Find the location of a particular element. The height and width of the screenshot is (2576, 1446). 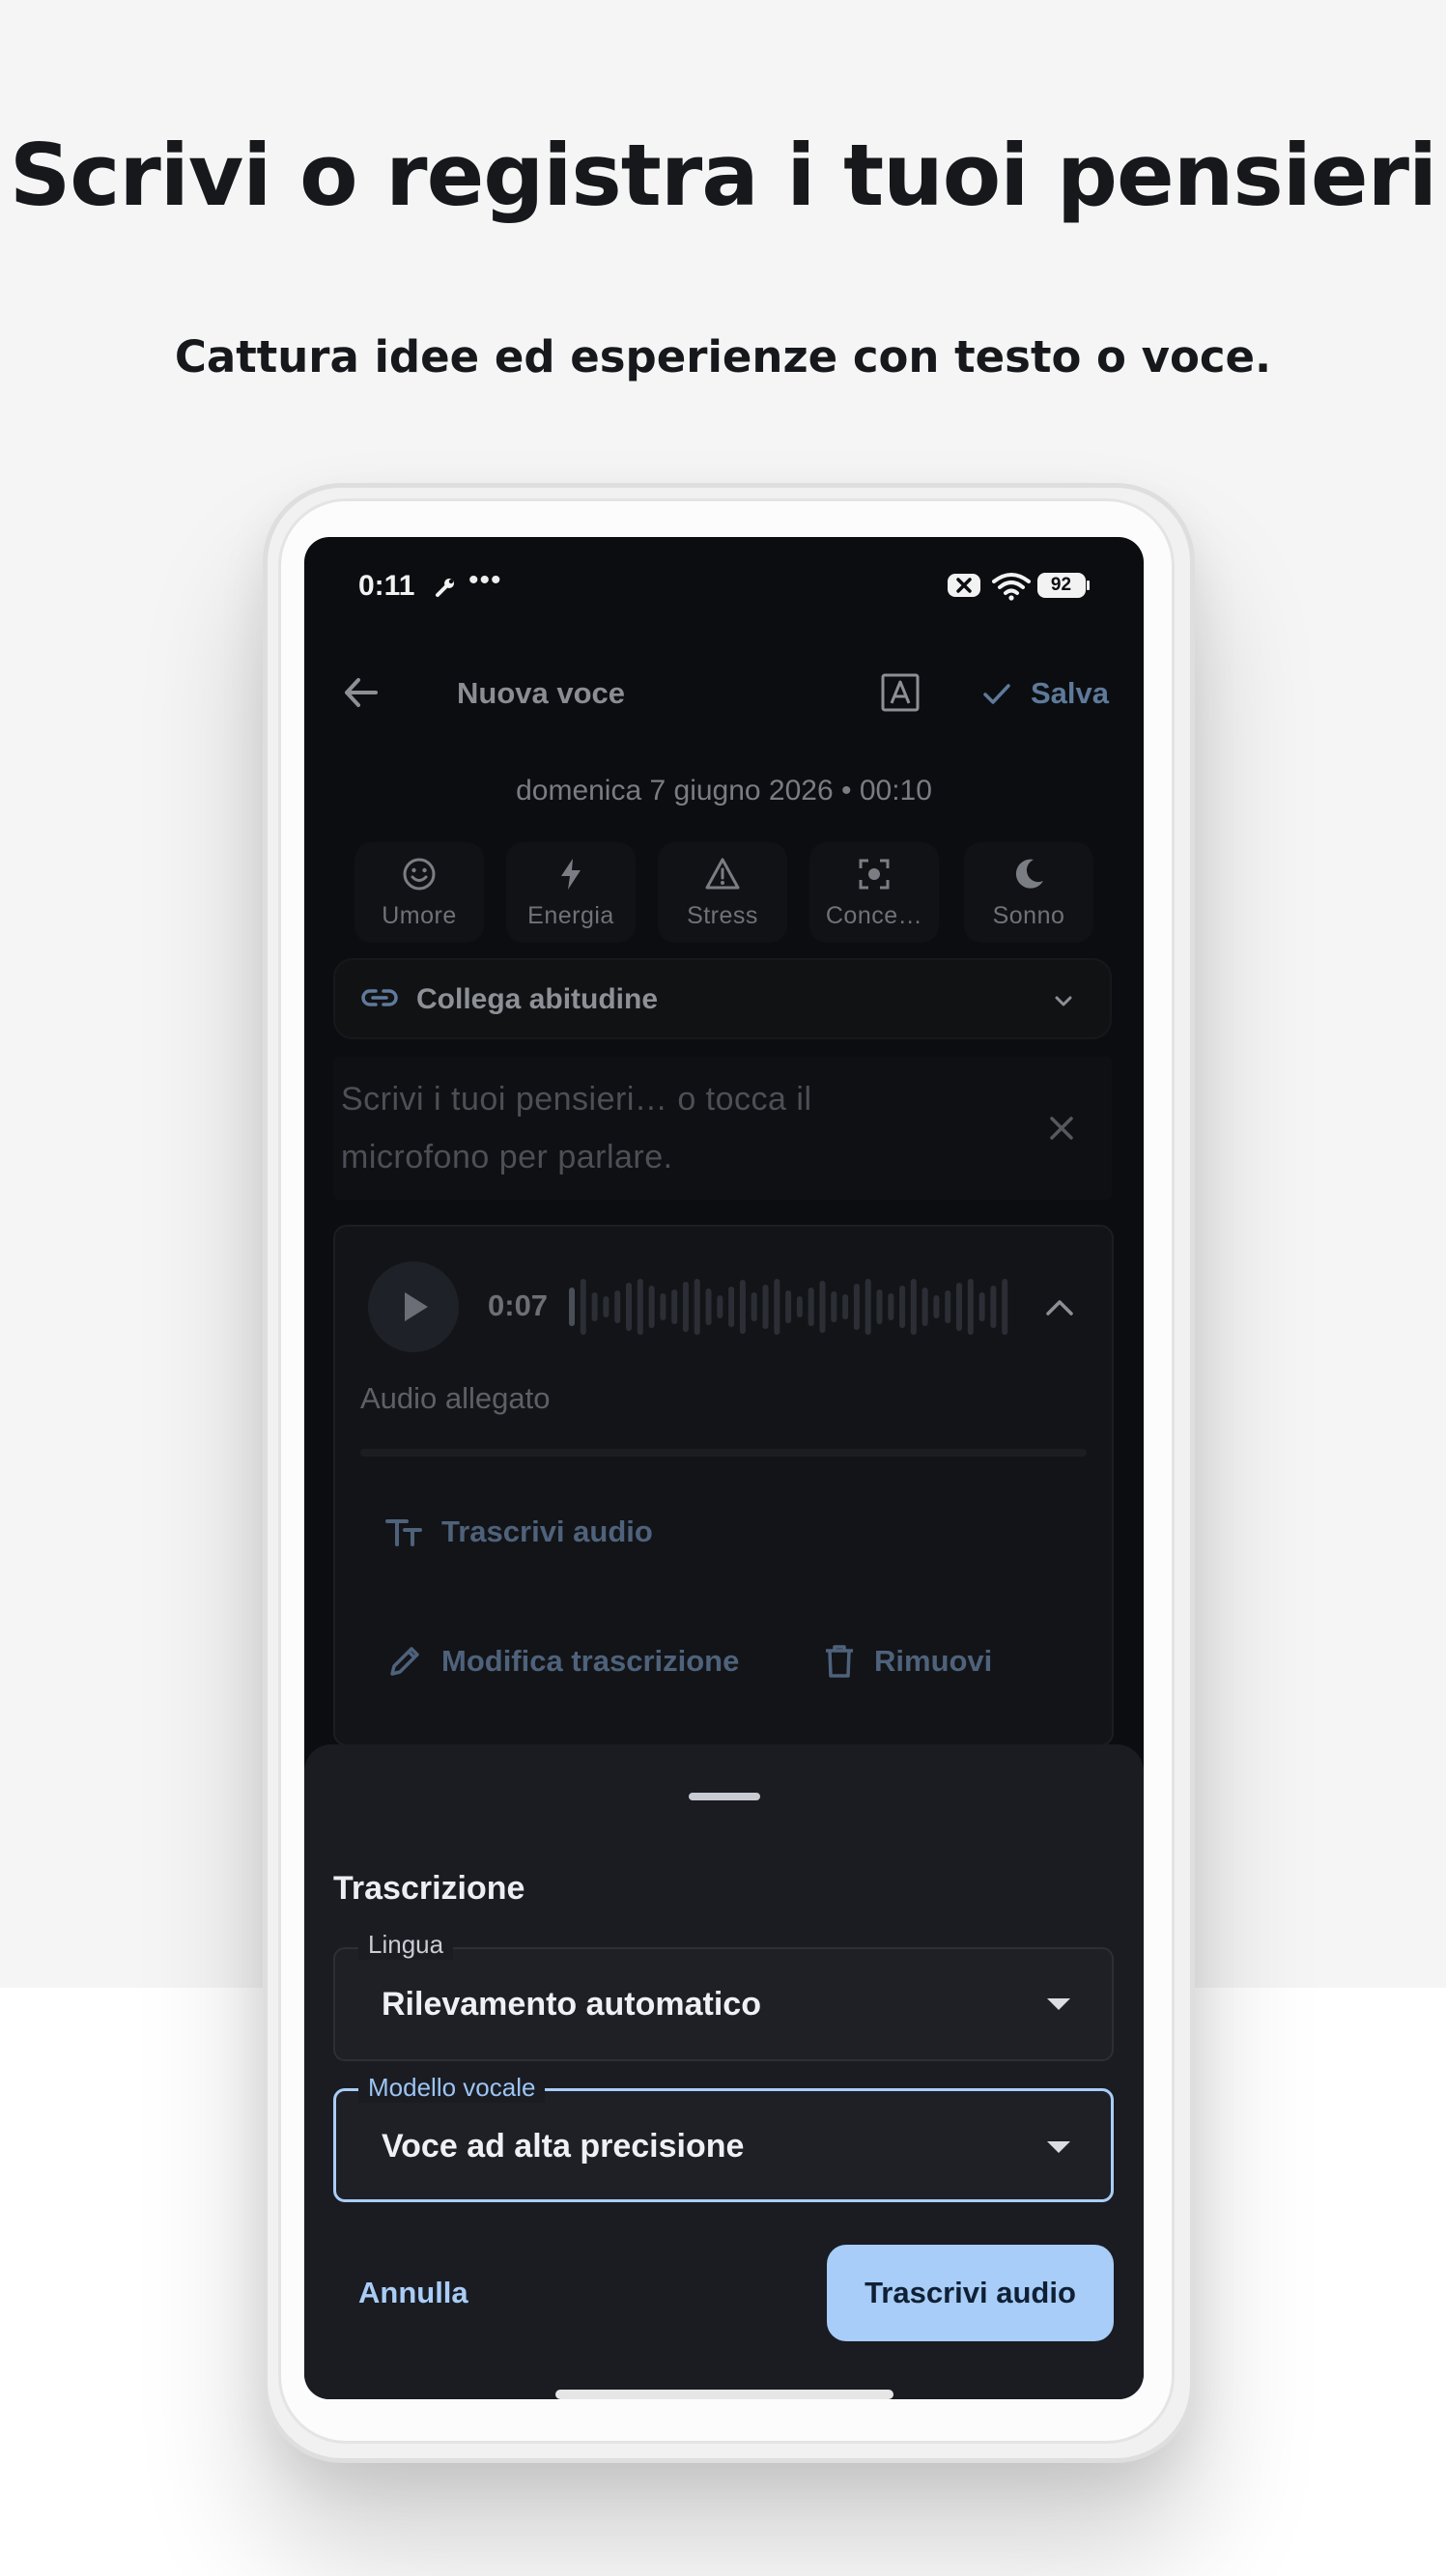

transcribe-audio-button: Trascrivi audio is located at coordinates (519, 1531).